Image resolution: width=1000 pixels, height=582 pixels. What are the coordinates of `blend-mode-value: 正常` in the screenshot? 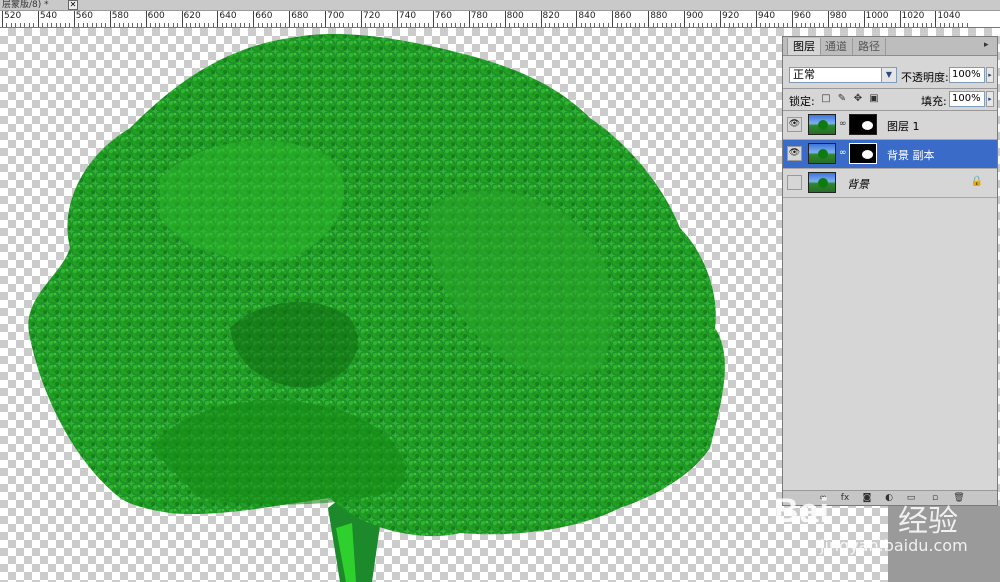 It's located at (804, 74).